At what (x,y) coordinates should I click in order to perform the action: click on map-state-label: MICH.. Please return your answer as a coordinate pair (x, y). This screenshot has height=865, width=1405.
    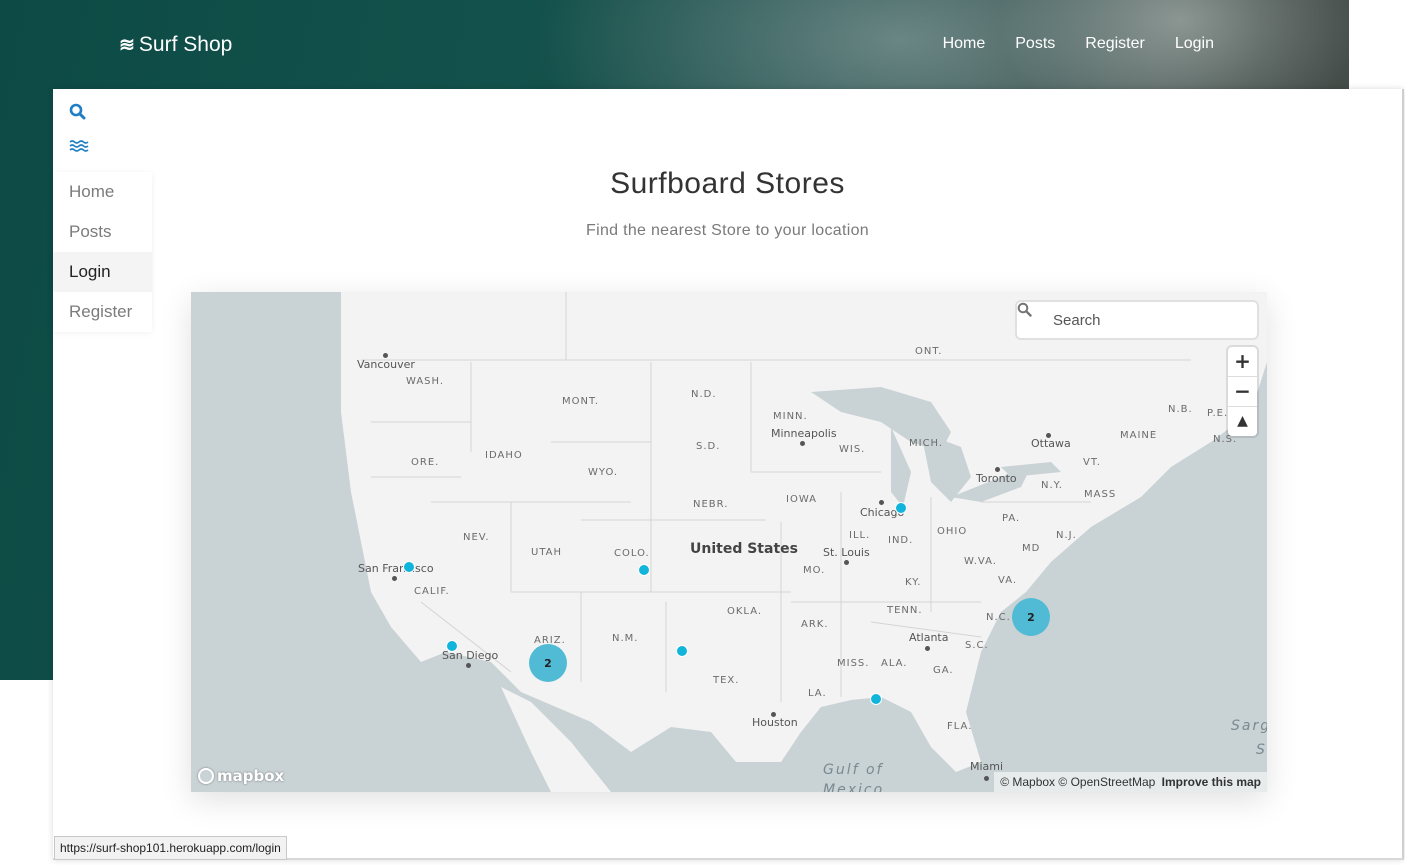
    Looking at the image, I should click on (926, 443).